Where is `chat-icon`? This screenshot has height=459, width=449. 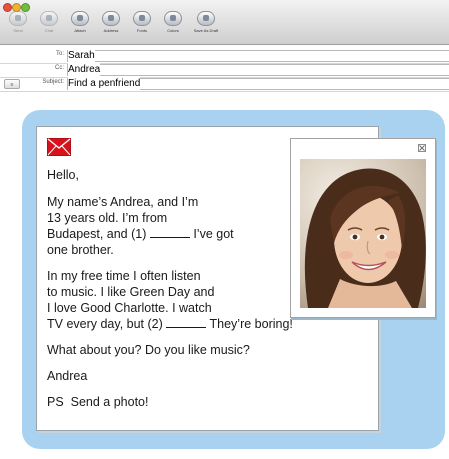 chat-icon is located at coordinates (49, 18).